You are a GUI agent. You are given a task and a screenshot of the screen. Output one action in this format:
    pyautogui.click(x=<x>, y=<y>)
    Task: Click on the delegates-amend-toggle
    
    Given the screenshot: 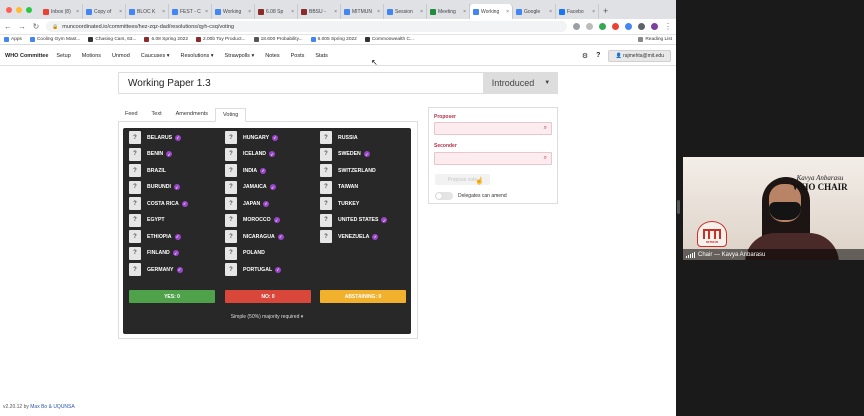 What is the action you would take?
    pyautogui.click(x=444, y=196)
    